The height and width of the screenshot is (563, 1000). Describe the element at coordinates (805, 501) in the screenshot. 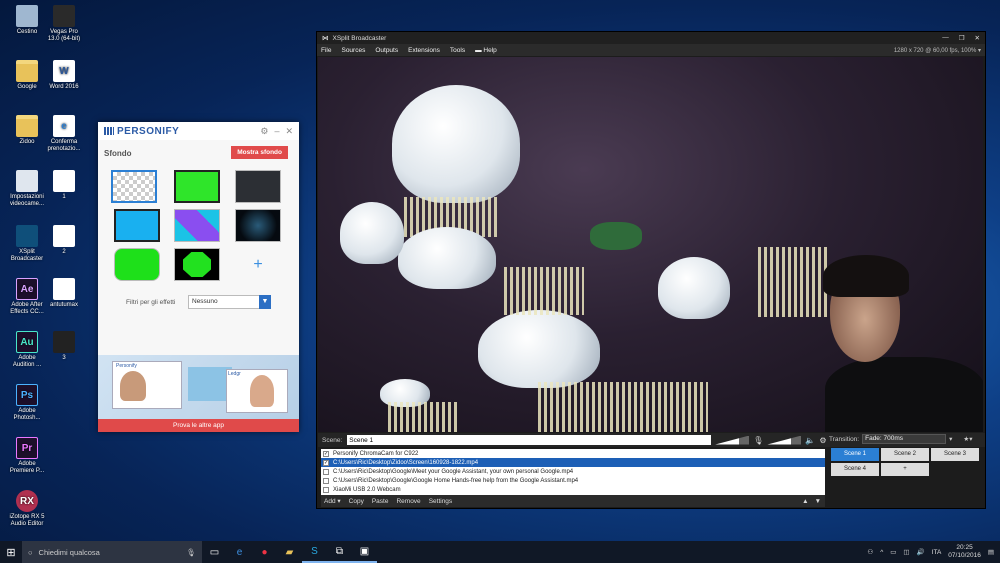

I see `move-up-icon: ▲` at that location.